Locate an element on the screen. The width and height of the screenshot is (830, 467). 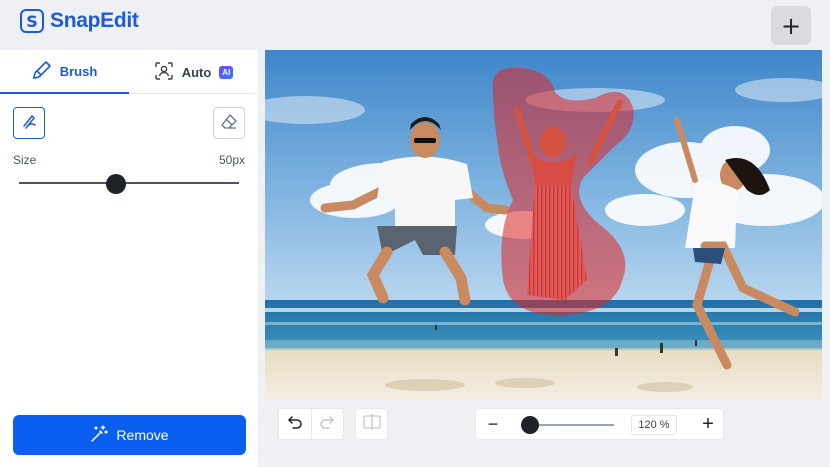
brush-tool-button is located at coordinates (29, 123).